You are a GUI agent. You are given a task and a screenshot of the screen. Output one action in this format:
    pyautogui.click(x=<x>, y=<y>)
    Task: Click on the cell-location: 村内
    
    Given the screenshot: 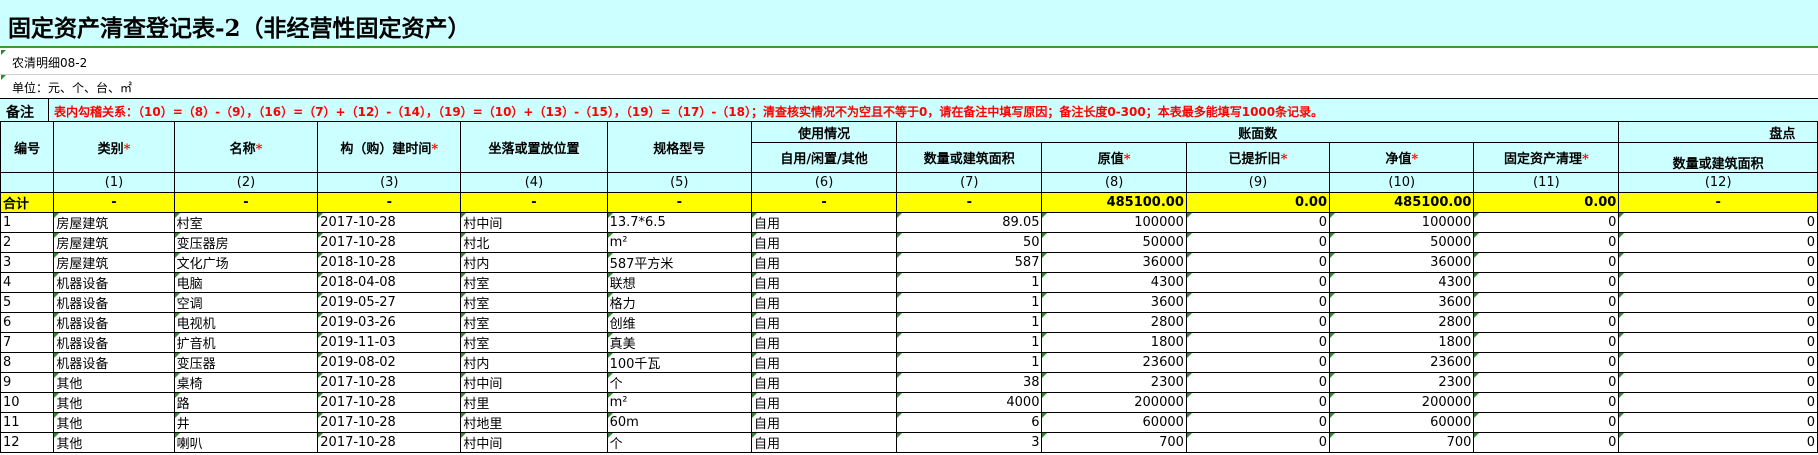 What is the action you would take?
    pyautogui.click(x=534, y=262)
    